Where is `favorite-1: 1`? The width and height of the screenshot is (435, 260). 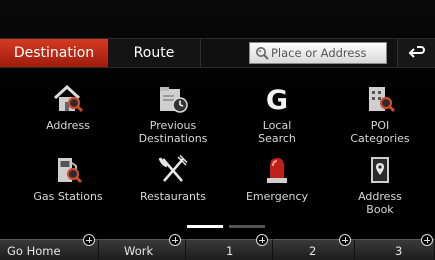
favorite-1: 1 is located at coordinates (229, 247).